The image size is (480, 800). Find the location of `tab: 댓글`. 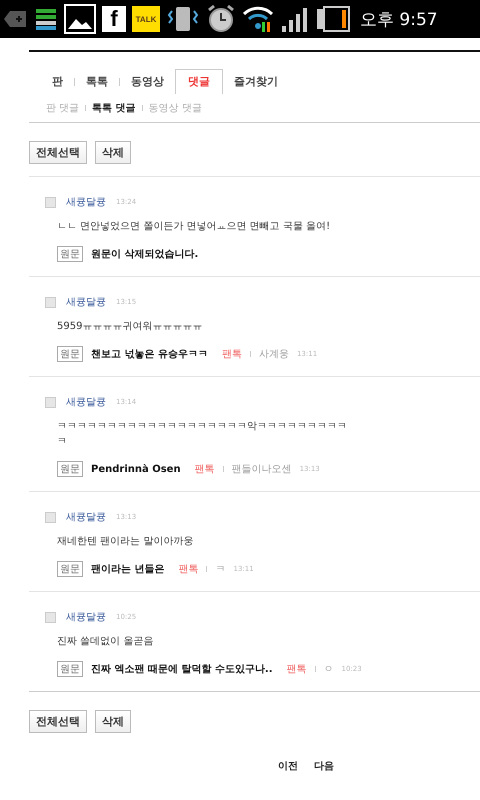

tab: 댓글 is located at coordinates (199, 81).